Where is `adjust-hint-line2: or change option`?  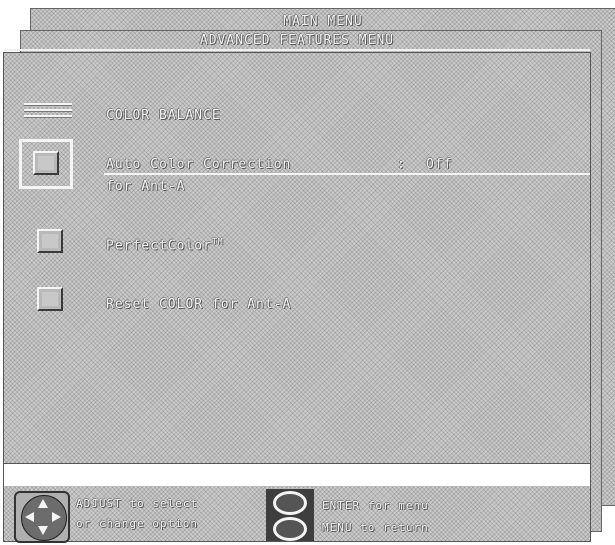
adjust-hint-line2: or change option is located at coordinates (137, 523).